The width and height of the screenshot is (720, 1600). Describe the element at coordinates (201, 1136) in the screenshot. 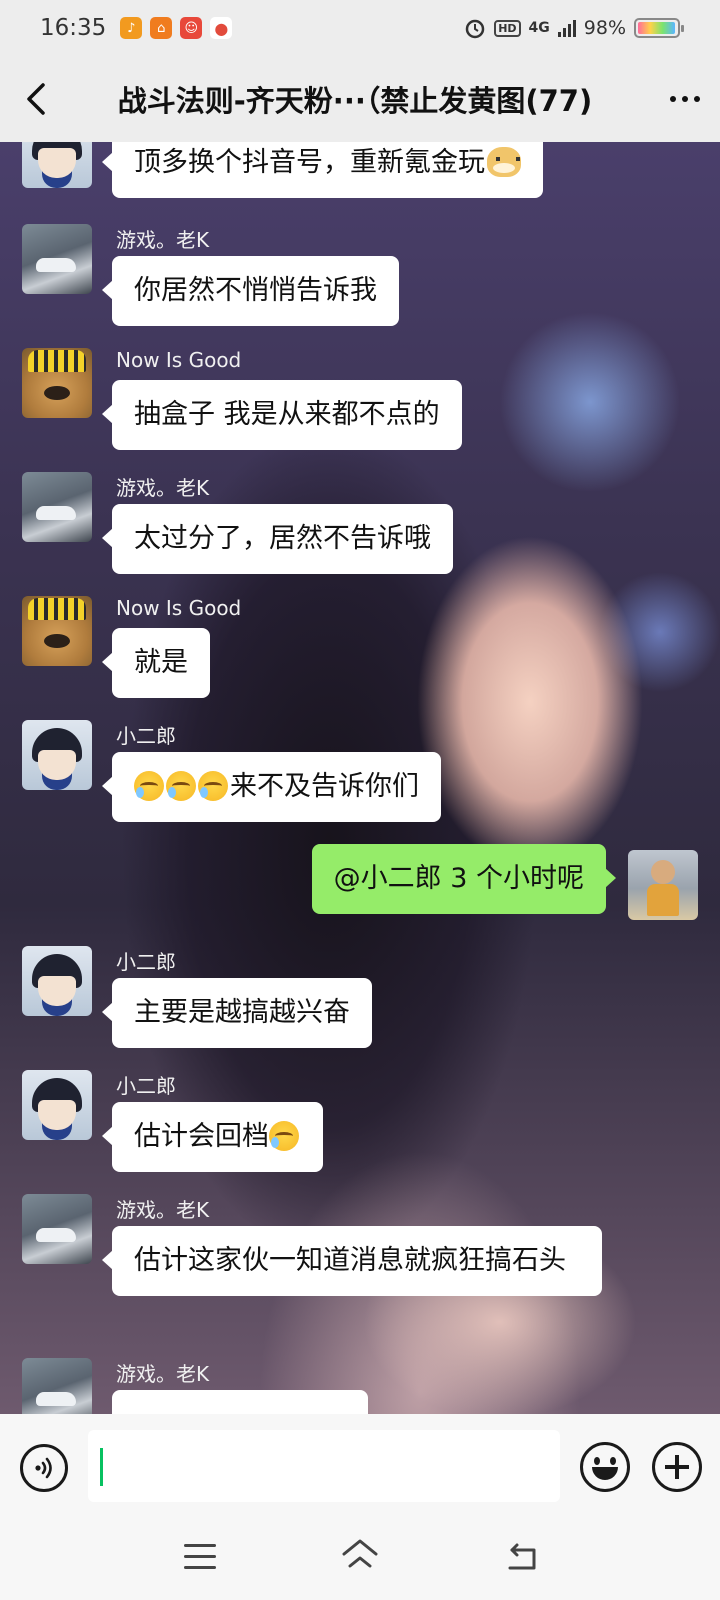

I see `message-text: 估计会回档` at that location.